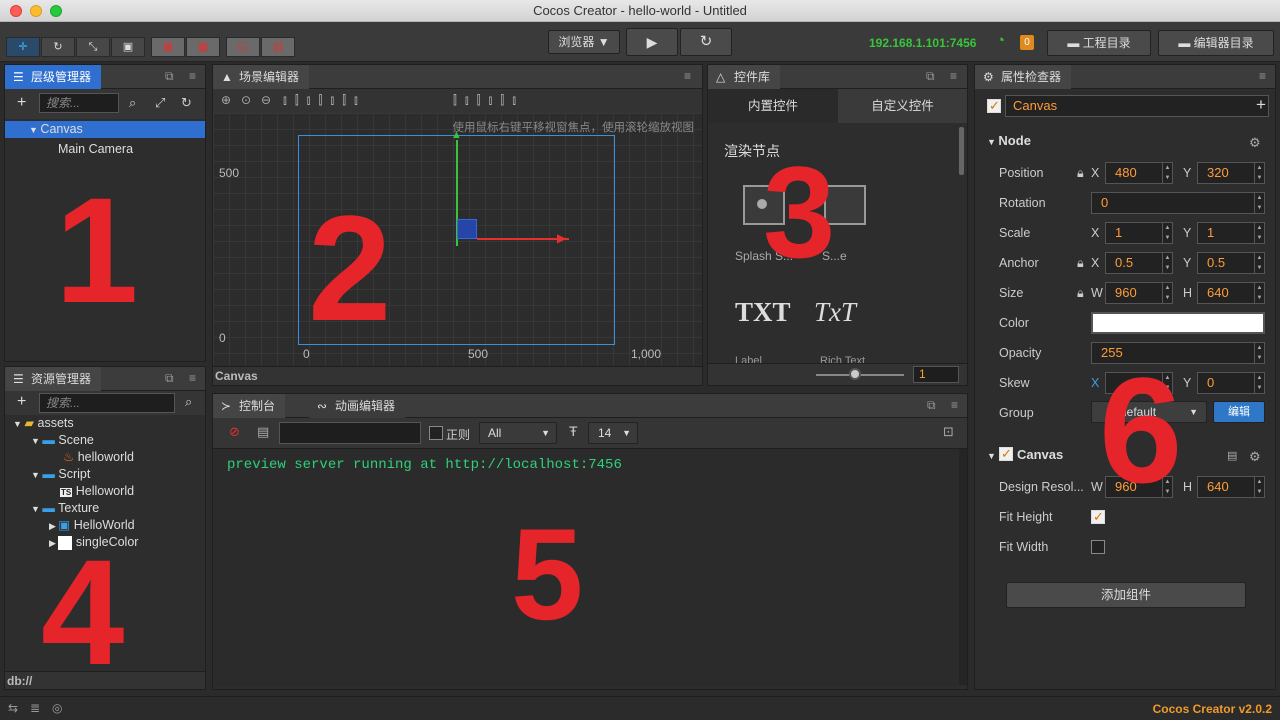 The image size is (1280, 720). I want to click on visibility-icon: ◎, so click(57, 708).